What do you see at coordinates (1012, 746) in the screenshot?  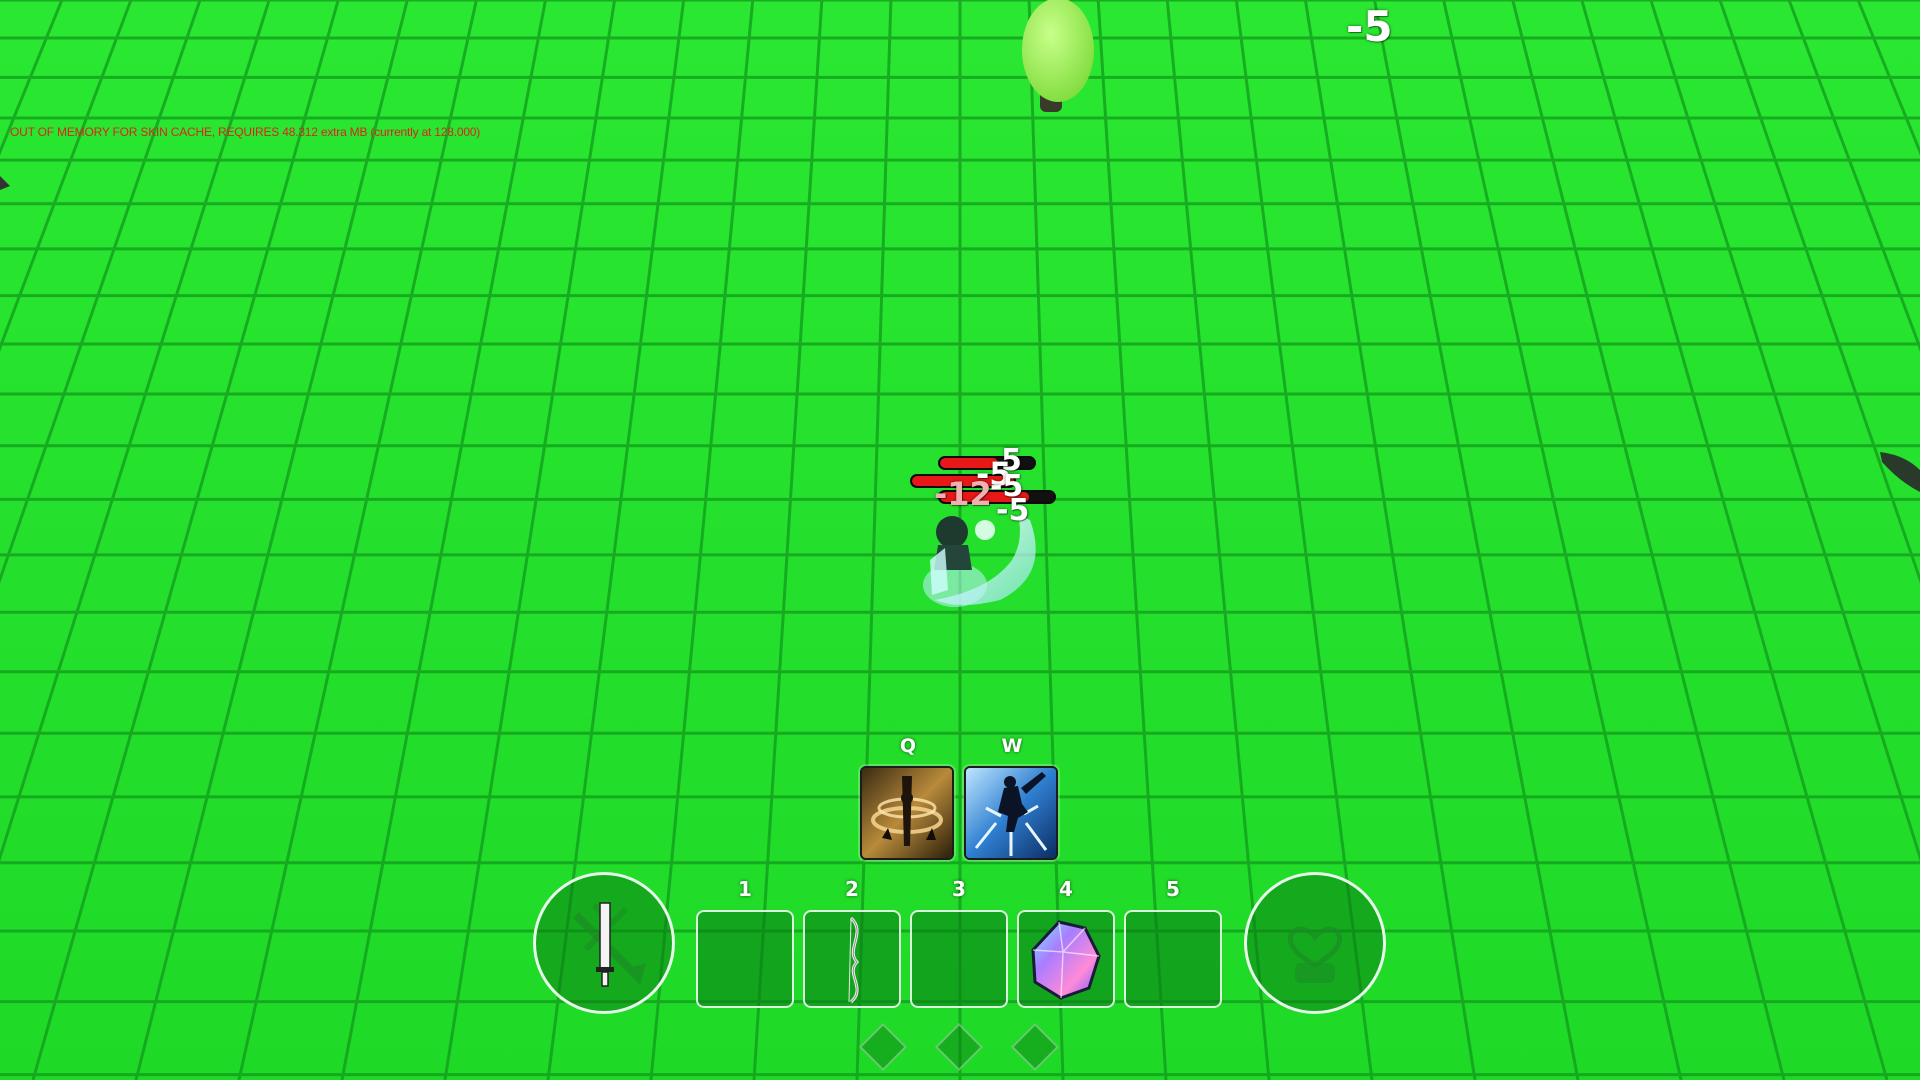 I see `skill-key-label: W` at bounding box center [1012, 746].